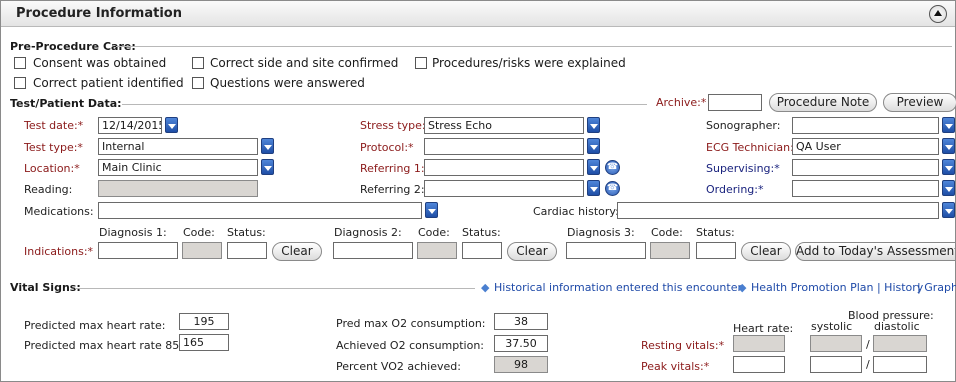  Describe the element at coordinates (938, 14) in the screenshot. I see `collapse-up-icon` at that location.